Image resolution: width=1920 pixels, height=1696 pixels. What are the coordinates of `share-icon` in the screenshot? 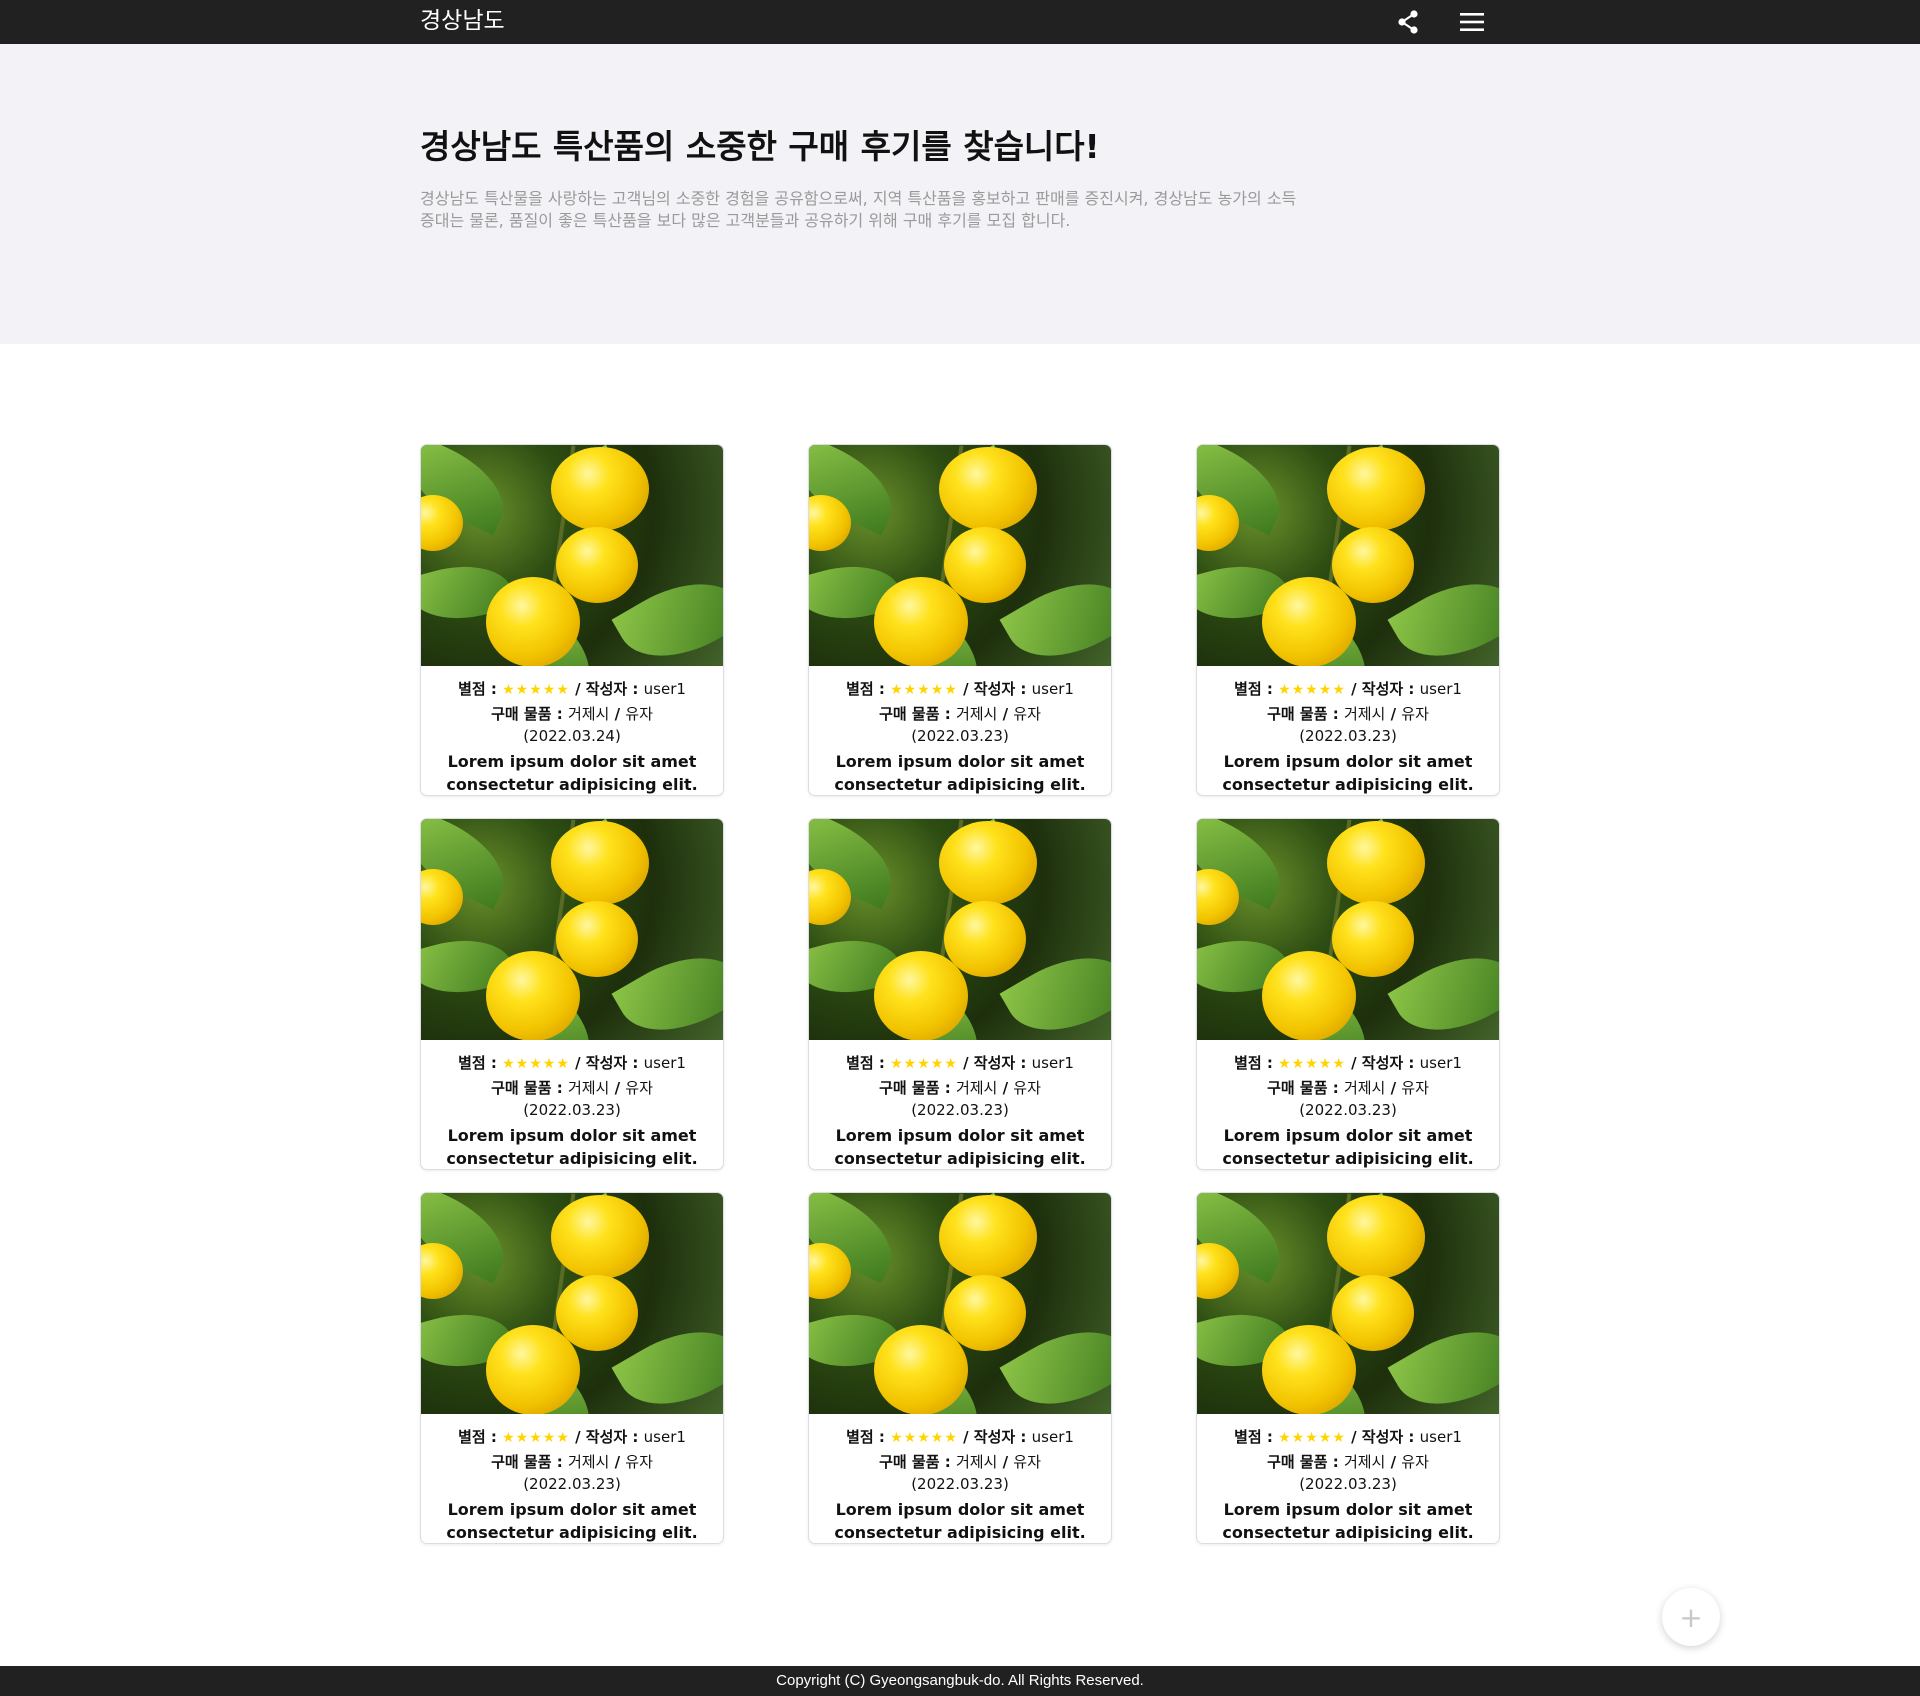 It's located at (1408, 22).